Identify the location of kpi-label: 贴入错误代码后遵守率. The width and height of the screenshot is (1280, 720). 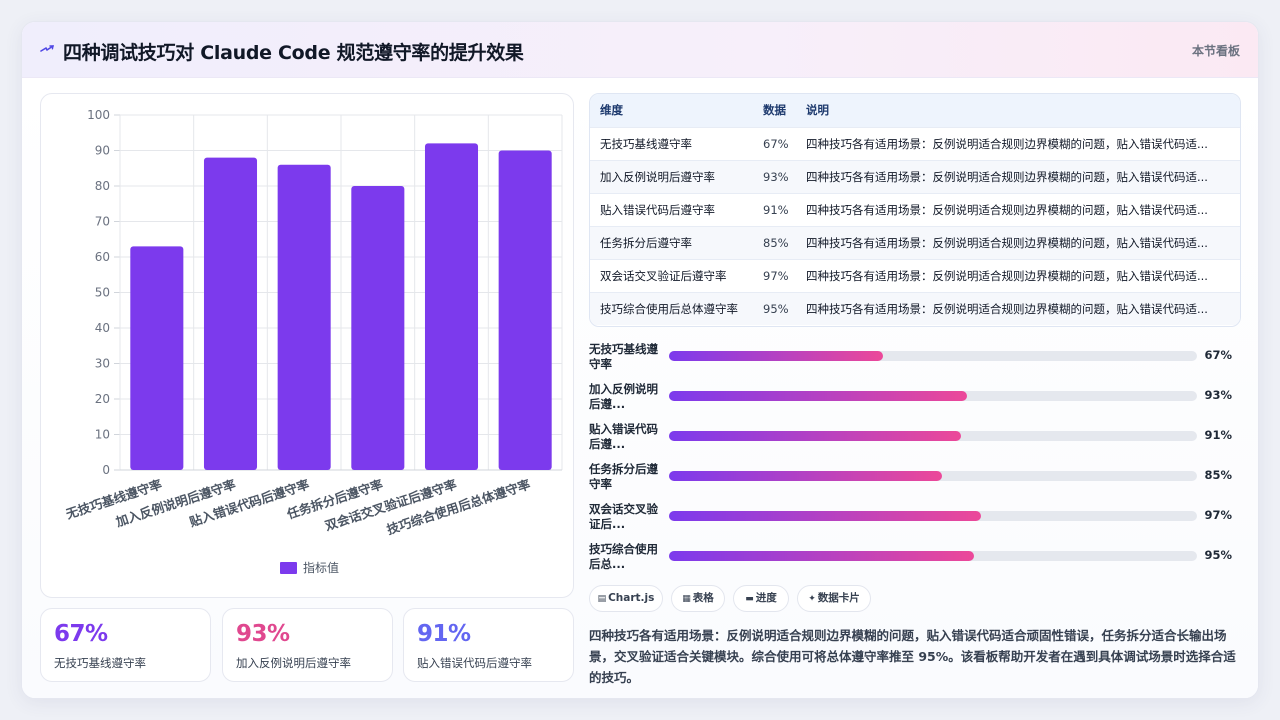
(474, 663).